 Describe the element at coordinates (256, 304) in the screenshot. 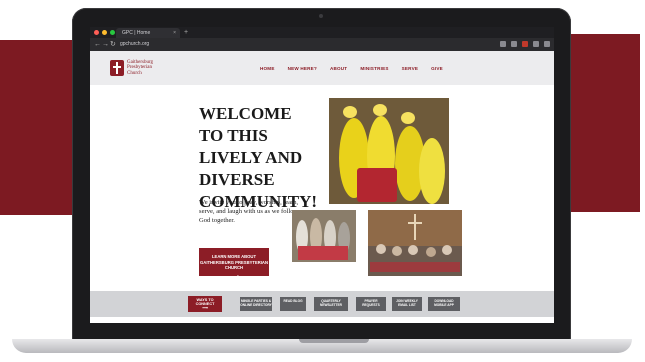

I see `mingle-parties-button: MINGLE PARTIES & ONLINE DIRECTORY` at that location.